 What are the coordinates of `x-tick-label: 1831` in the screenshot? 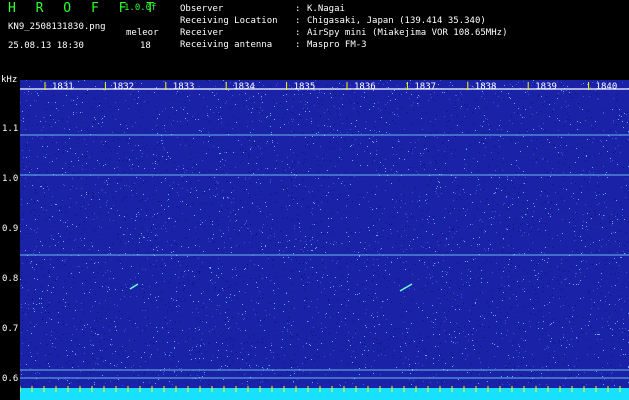 It's located at (63, 87).